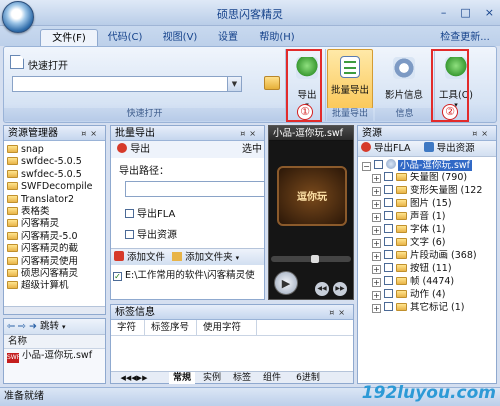  What do you see at coordinates (434, 256) in the screenshot?
I see `resource-item: + 片段动画 (368)` at bounding box center [434, 256].